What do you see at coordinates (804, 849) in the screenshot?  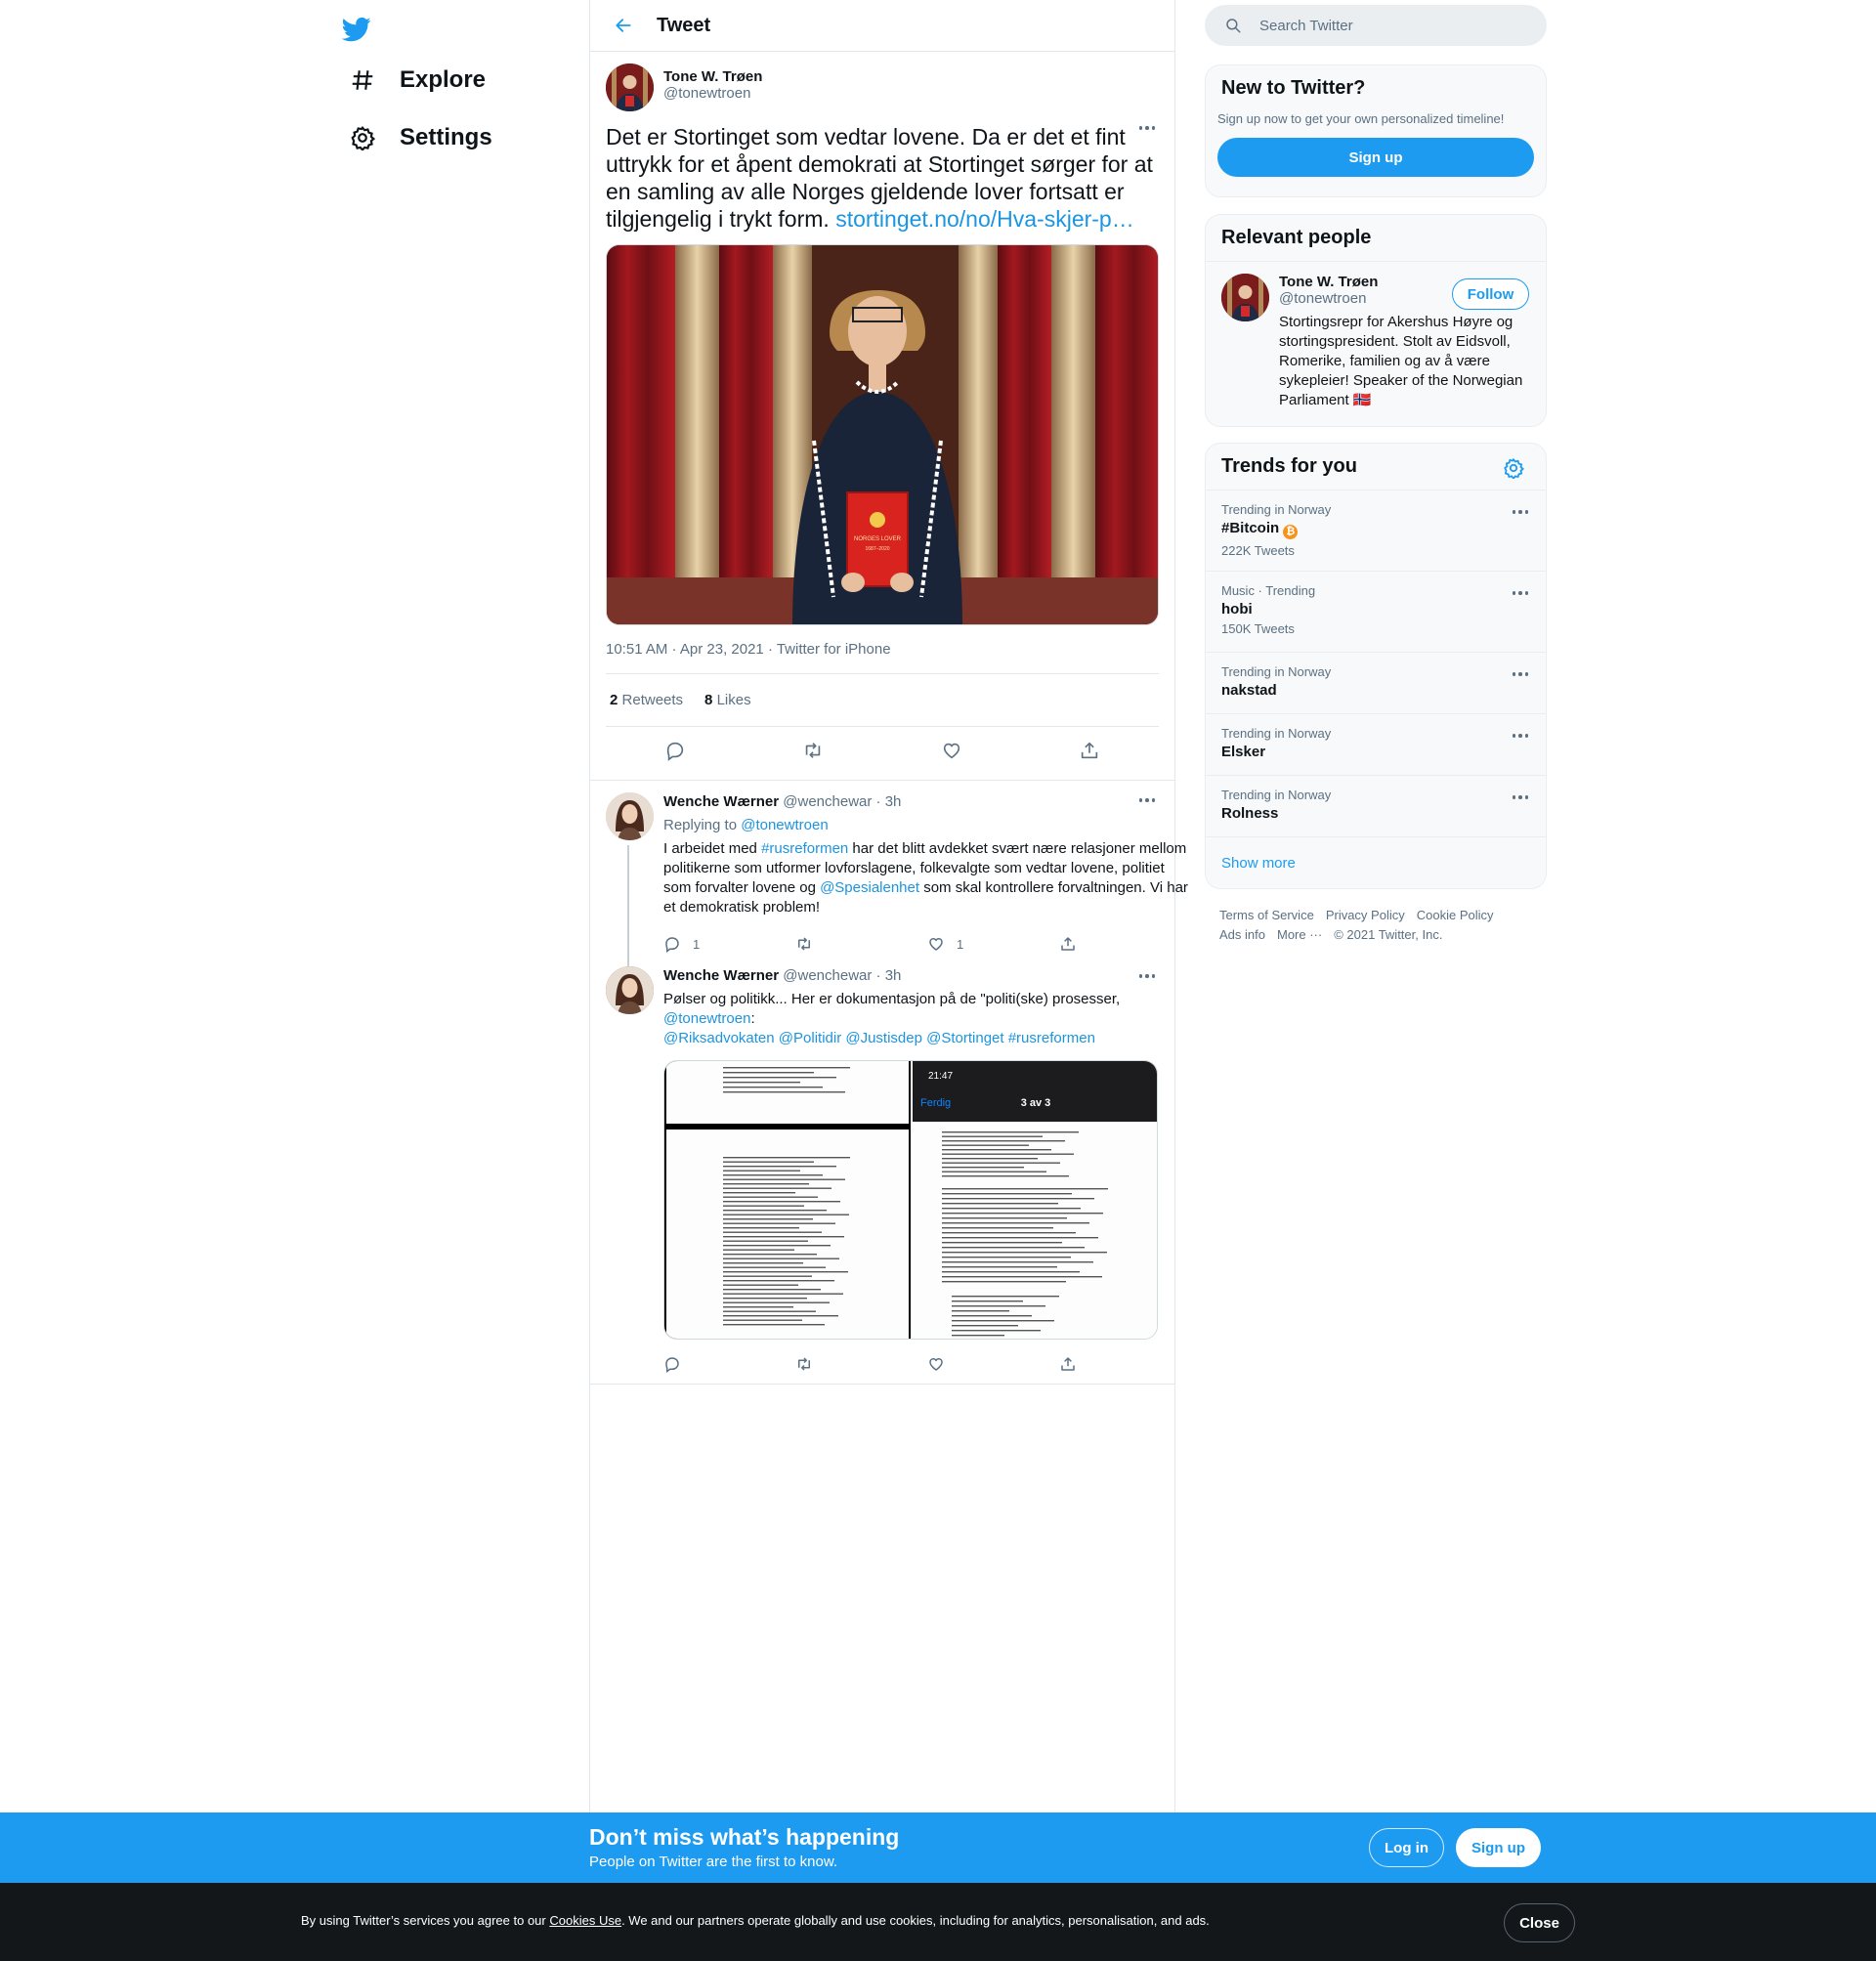 I see `hashtag-link: #rusreformen` at bounding box center [804, 849].